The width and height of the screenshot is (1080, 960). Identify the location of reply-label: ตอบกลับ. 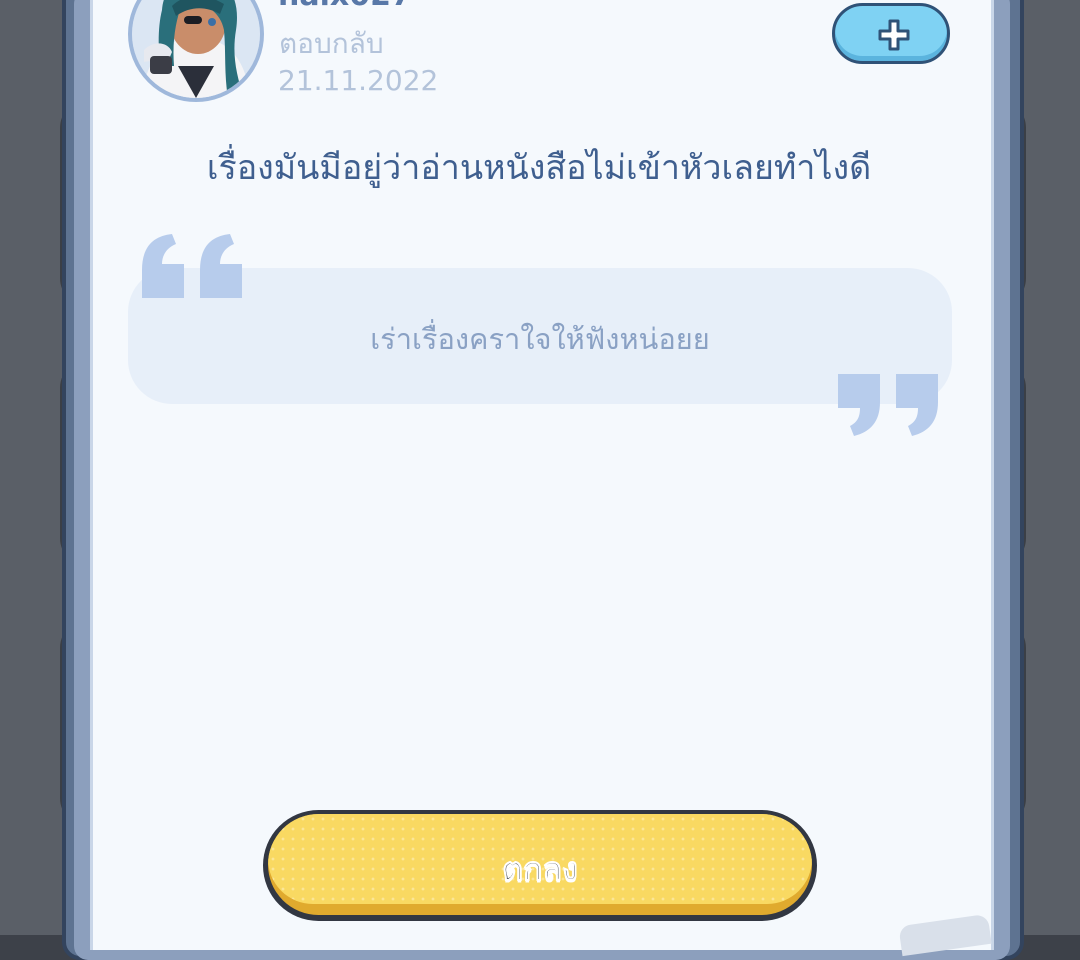
(331, 44).